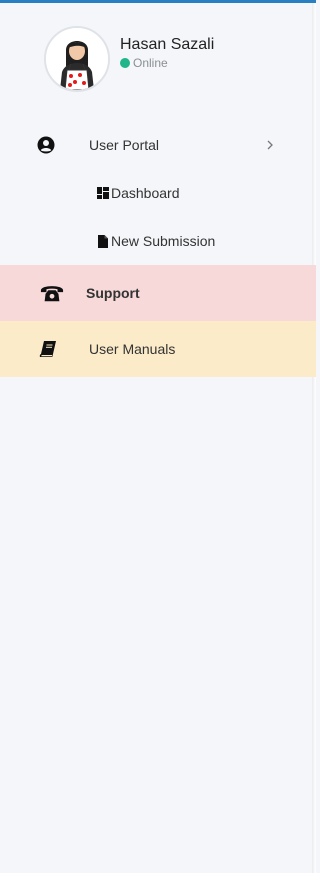 The image size is (320, 873). I want to click on avatar-image, so click(77, 59).